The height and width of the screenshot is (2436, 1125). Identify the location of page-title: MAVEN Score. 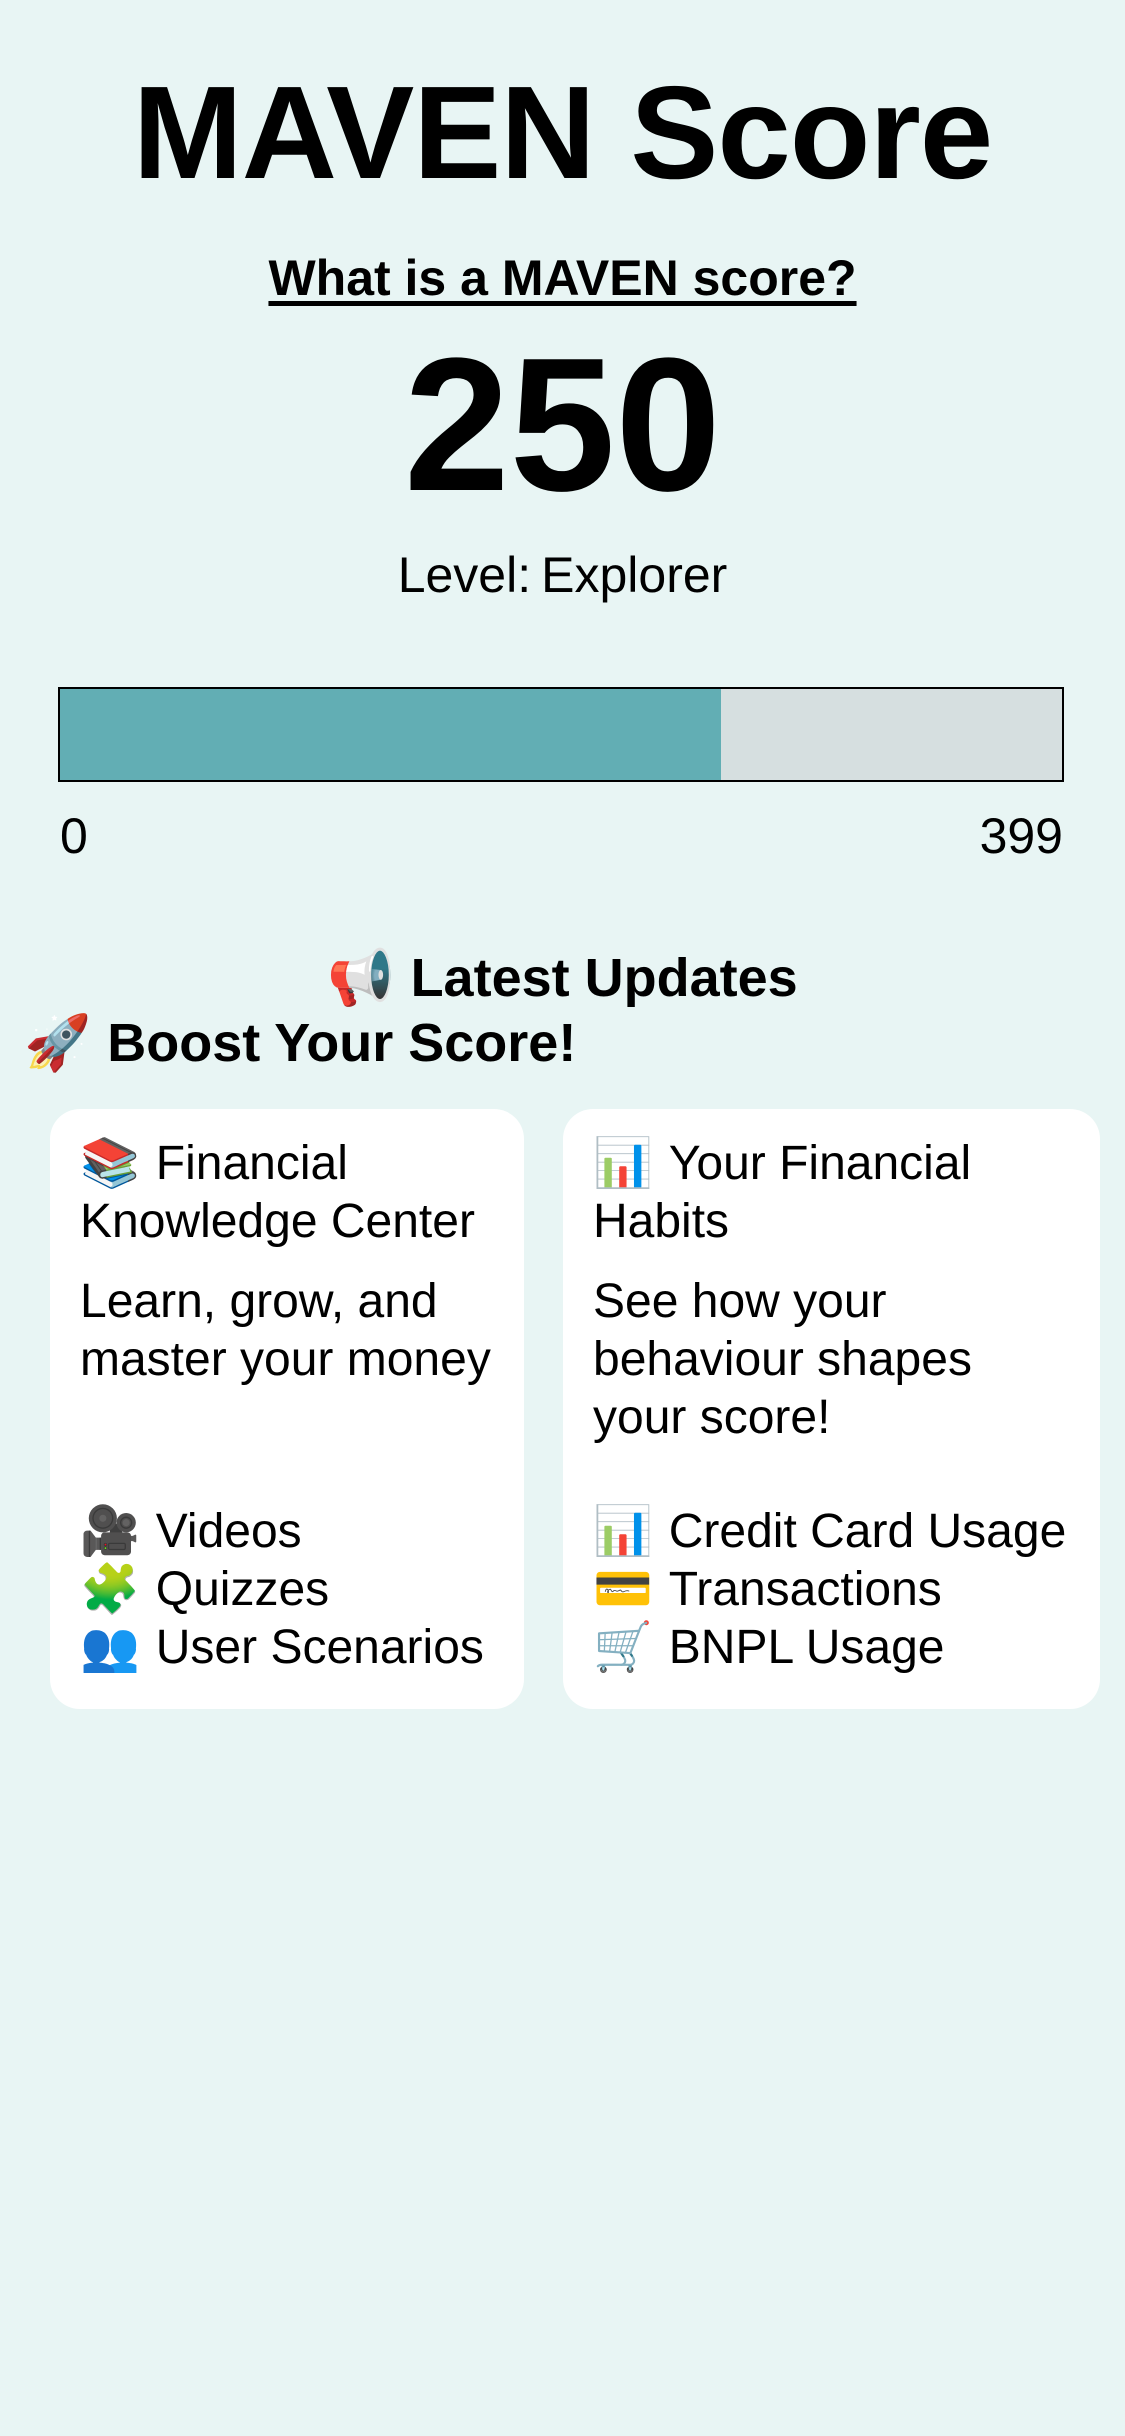
(562, 132).